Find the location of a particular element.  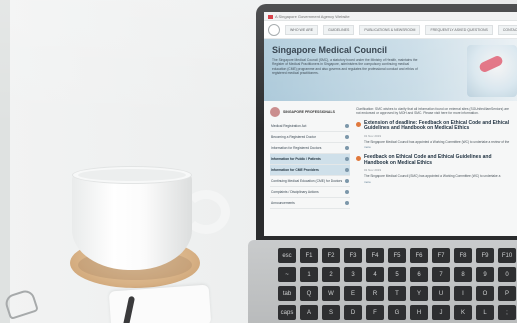

sidebar-heading: SINGAPORE PROFESSIONALS is located at coordinates (310, 112).